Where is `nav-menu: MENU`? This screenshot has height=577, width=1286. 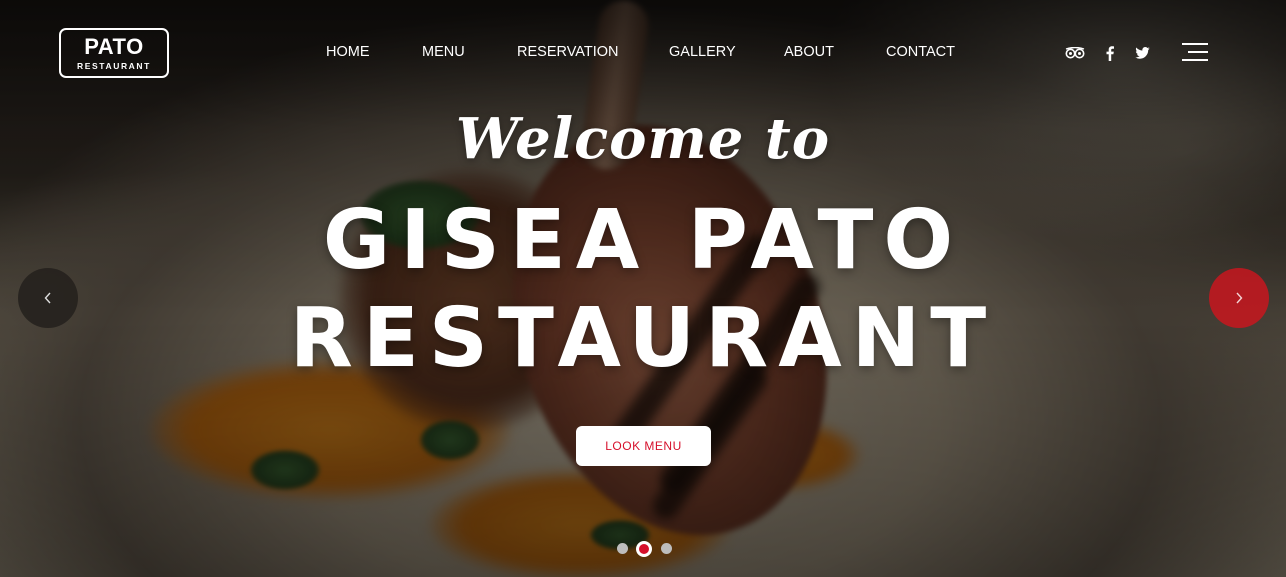
nav-menu: MENU is located at coordinates (443, 52).